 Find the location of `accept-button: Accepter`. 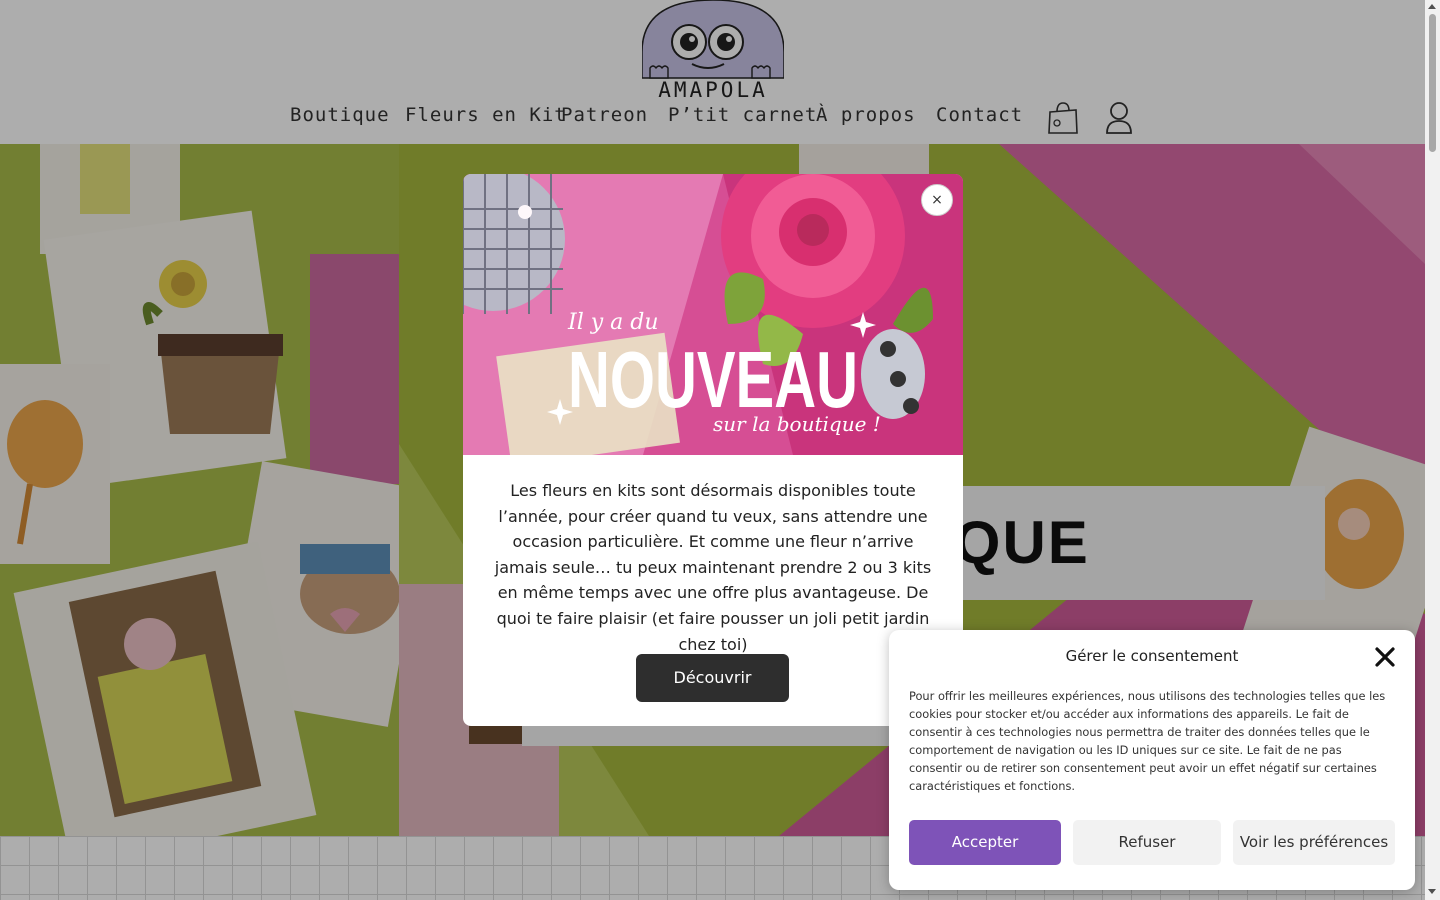

accept-button: Accepter is located at coordinates (985, 842).